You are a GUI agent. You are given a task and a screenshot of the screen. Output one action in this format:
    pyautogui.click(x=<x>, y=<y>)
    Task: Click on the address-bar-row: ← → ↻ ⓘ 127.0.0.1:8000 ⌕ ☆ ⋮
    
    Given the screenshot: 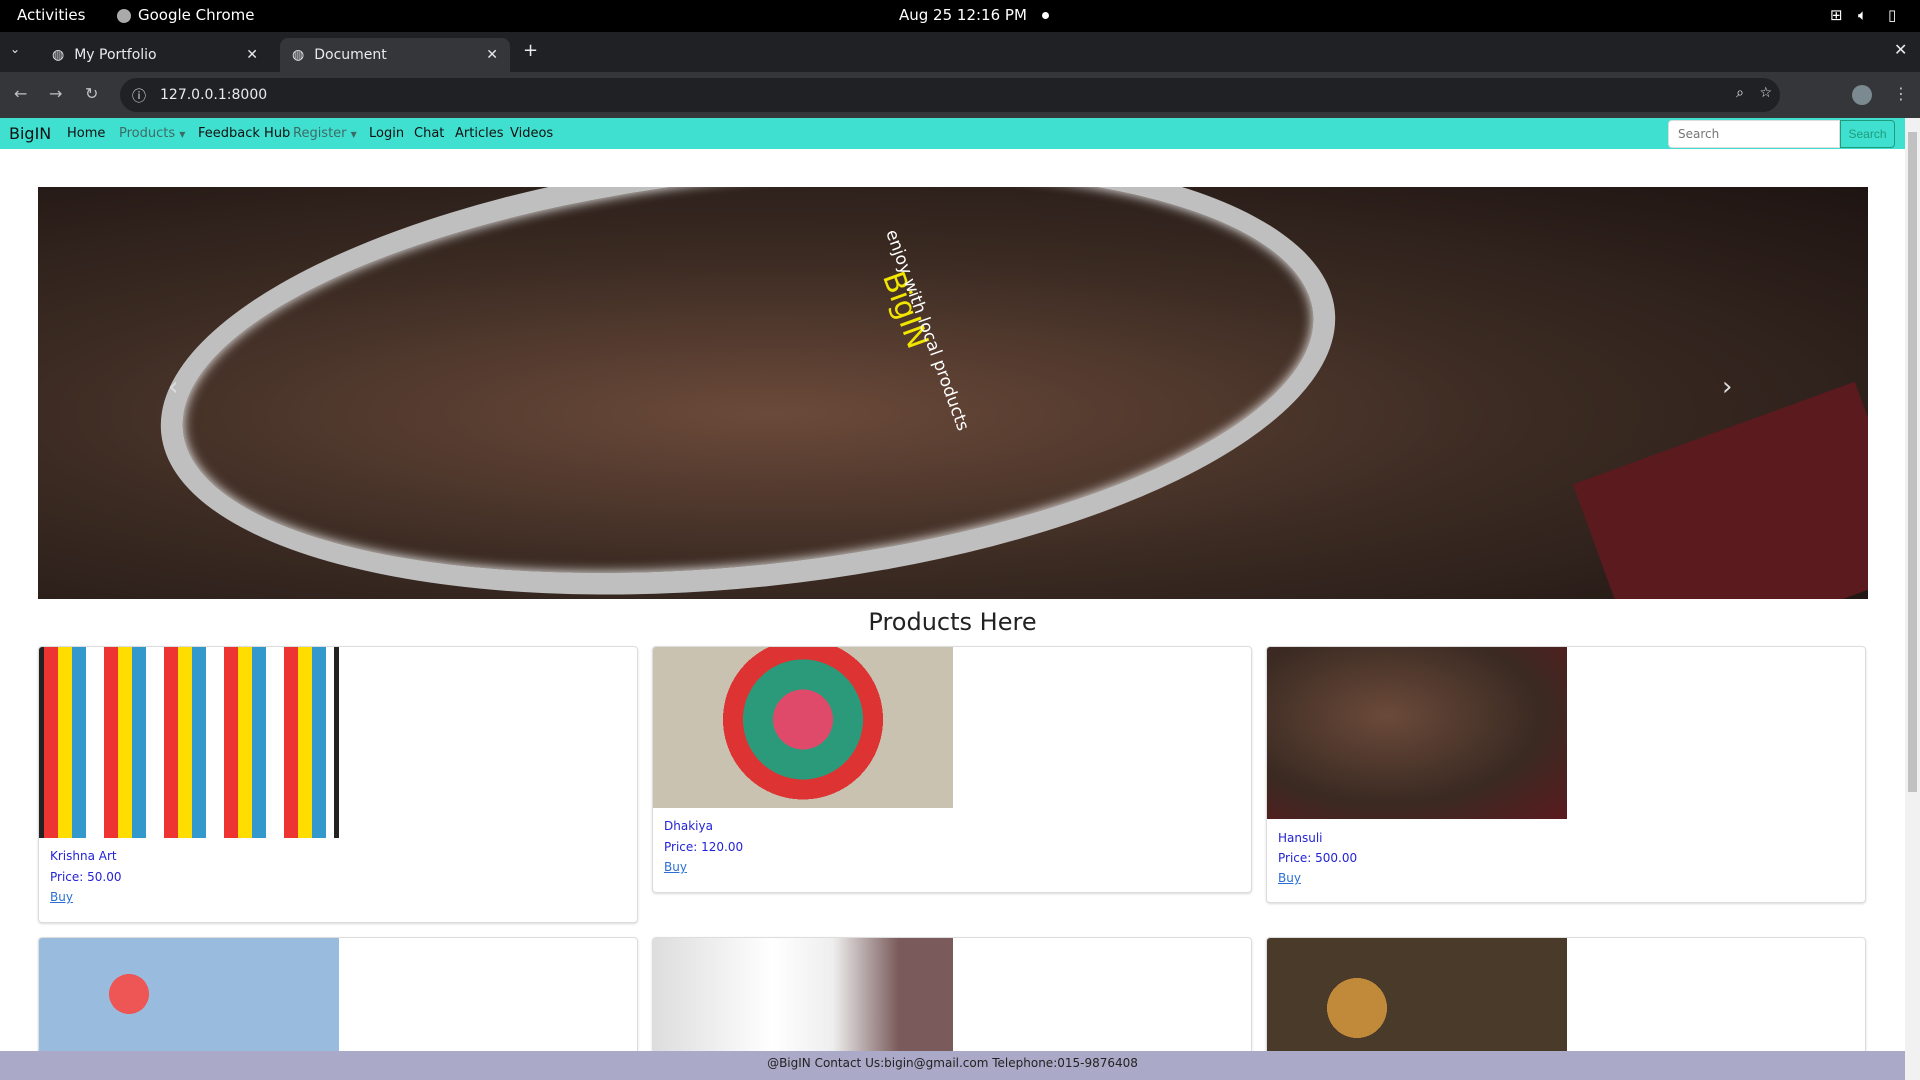 What is the action you would take?
    pyautogui.click(x=960, y=95)
    